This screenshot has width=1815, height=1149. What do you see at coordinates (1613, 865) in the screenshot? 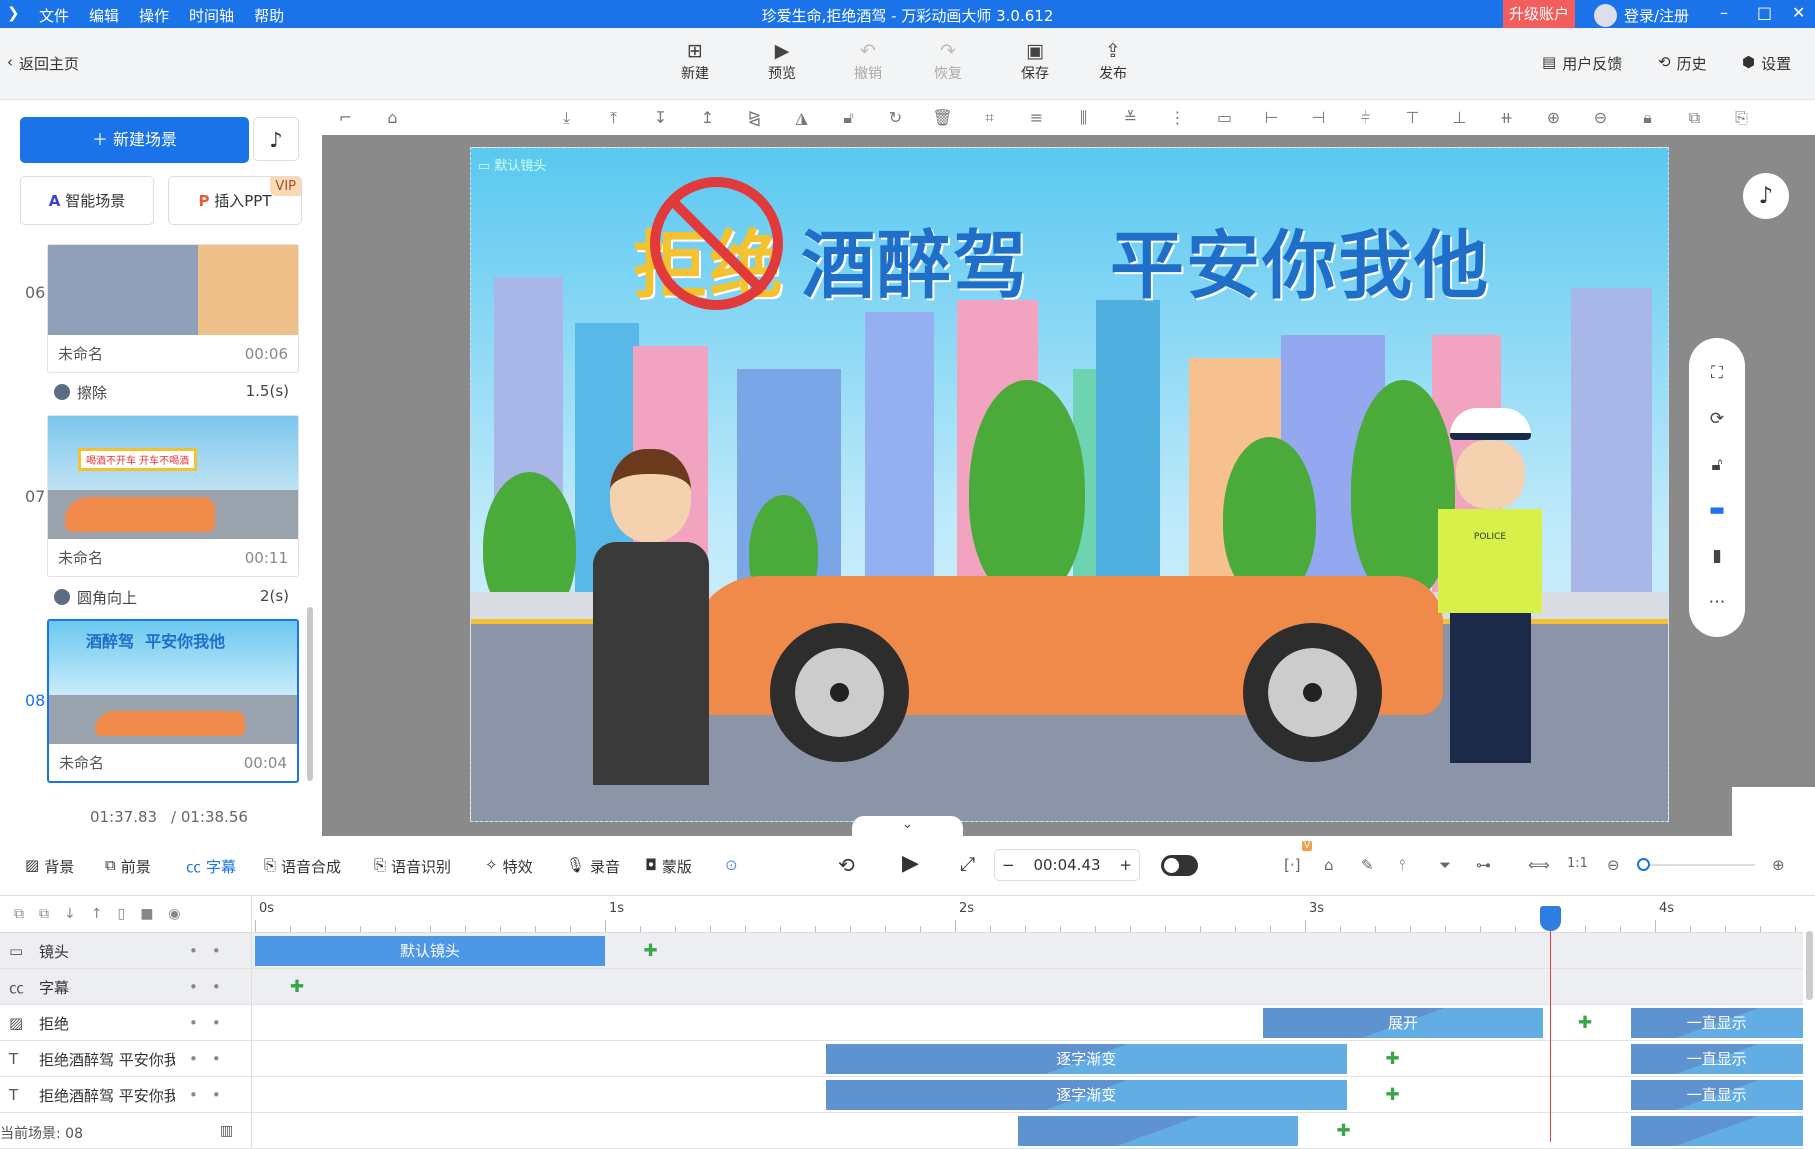
I see `zoom-out-icon: ⊖` at bounding box center [1613, 865].